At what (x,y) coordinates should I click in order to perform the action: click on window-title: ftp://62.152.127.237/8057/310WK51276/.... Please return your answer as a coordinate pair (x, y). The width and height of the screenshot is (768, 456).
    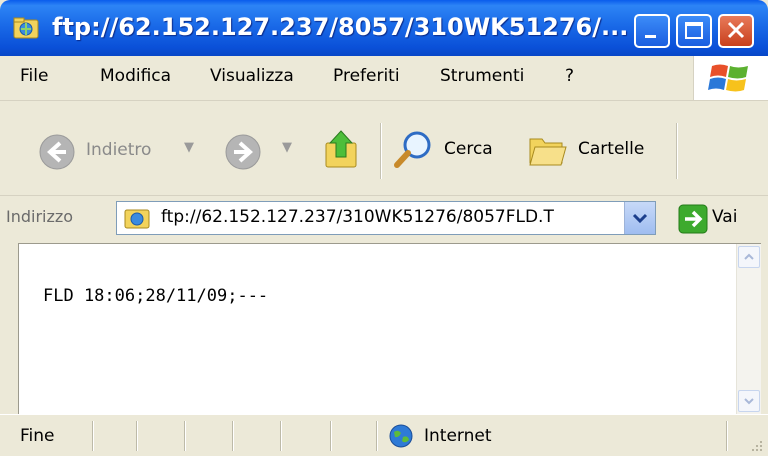
    Looking at the image, I should click on (340, 27).